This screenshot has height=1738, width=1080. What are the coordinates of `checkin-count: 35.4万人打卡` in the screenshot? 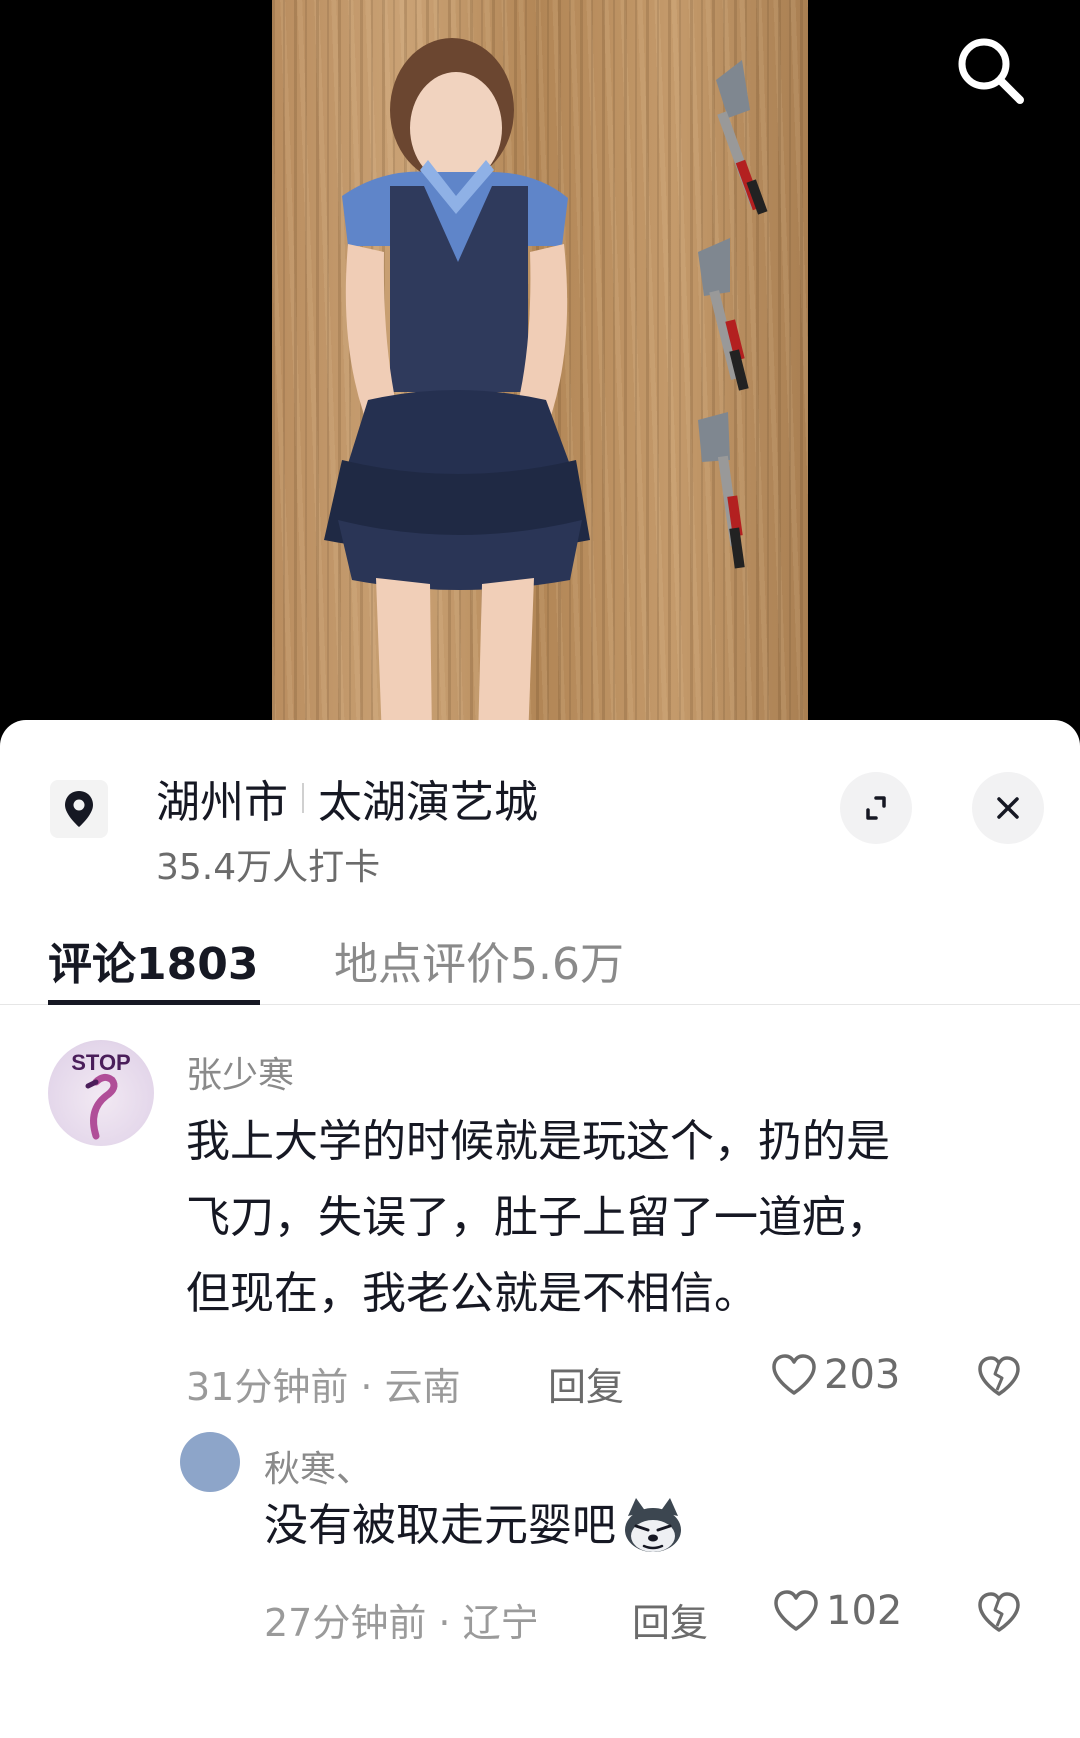 It's located at (268, 867).